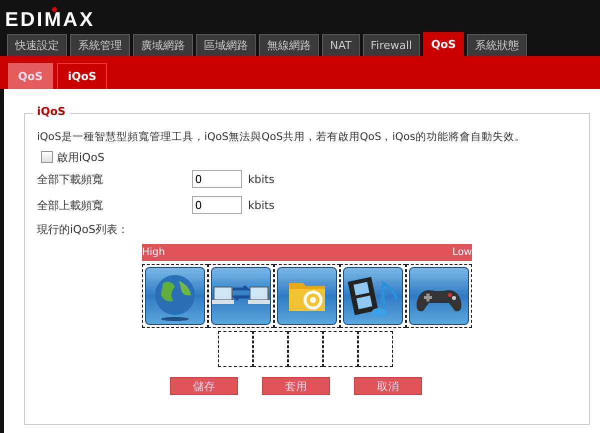 The image size is (600, 433). What do you see at coordinates (153, 252) in the screenshot?
I see `high-label: High` at bounding box center [153, 252].